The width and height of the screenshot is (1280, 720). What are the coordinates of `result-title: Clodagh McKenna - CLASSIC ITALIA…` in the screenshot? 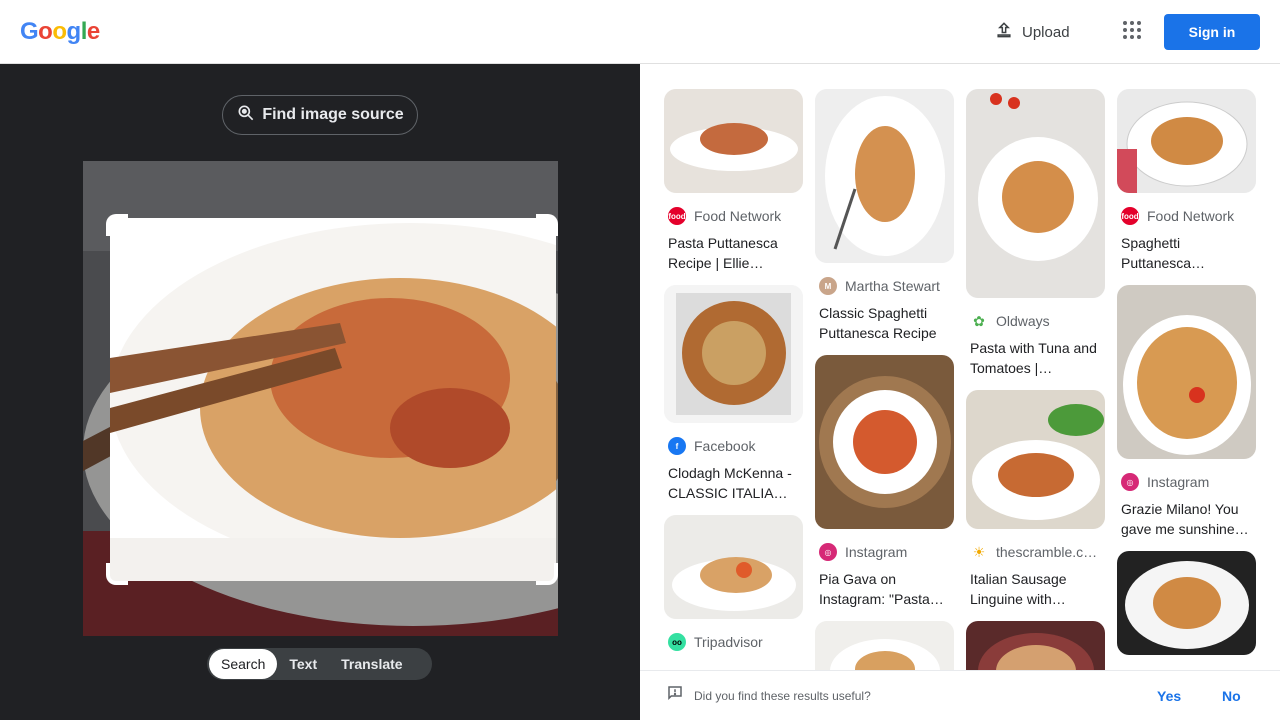 It's located at (733, 483).